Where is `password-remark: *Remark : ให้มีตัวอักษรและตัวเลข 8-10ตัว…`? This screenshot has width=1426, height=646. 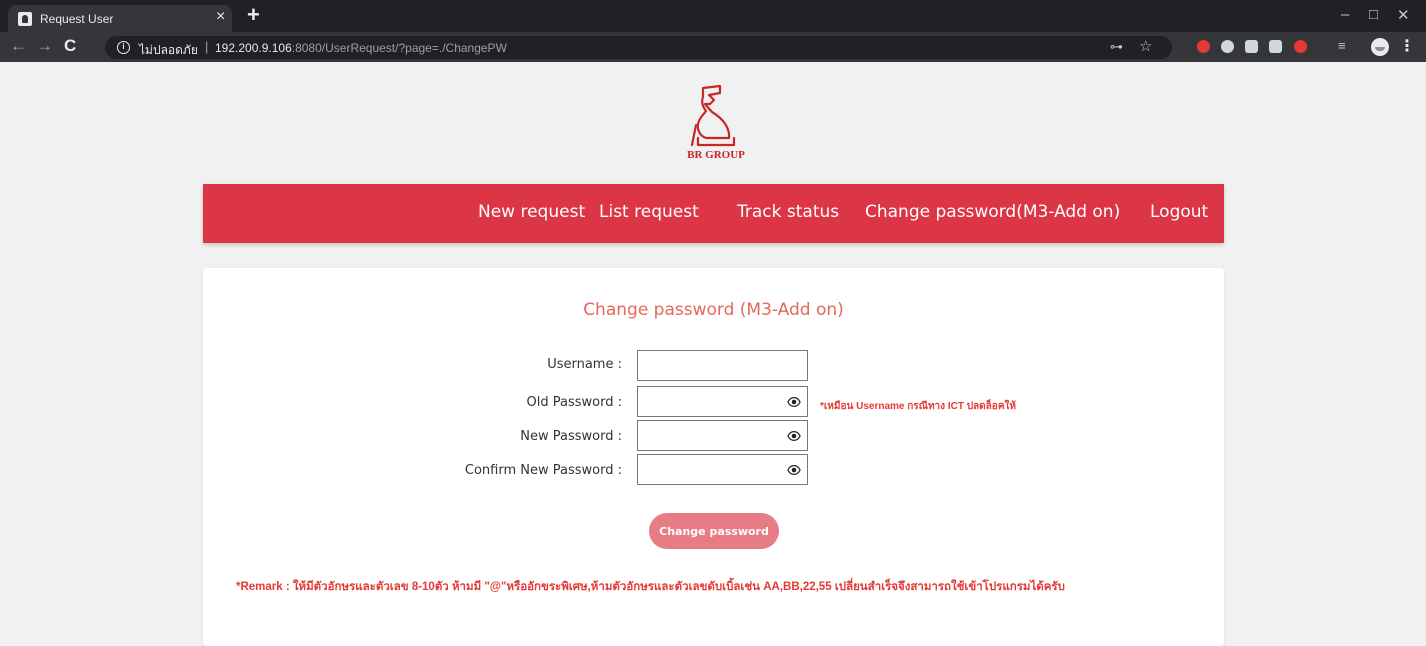 password-remark: *Remark : ให้มีตัวอักษรและตัวเลข 8-10ตัว… is located at coordinates (650, 587).